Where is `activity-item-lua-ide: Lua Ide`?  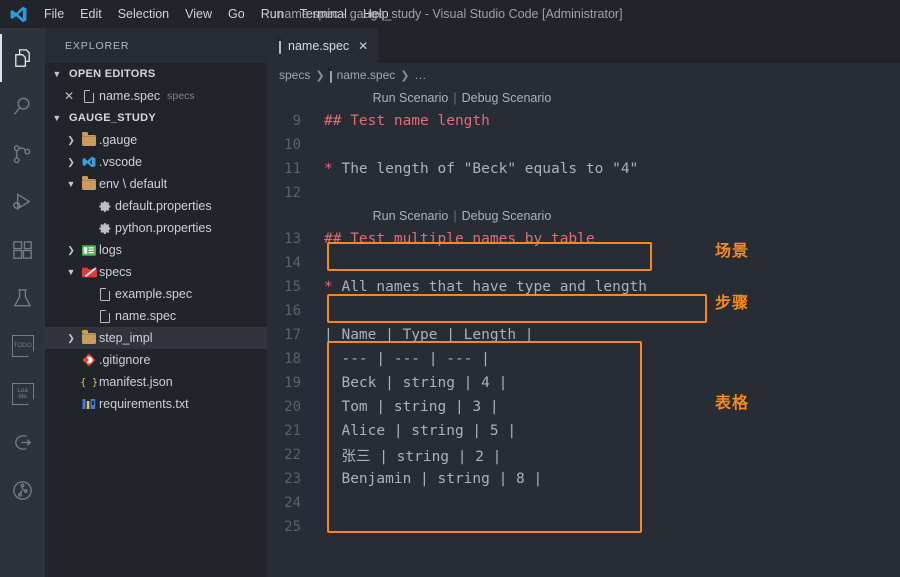 activity-item-lua-ide: Lua Ide is located at coordinates (22, 394).